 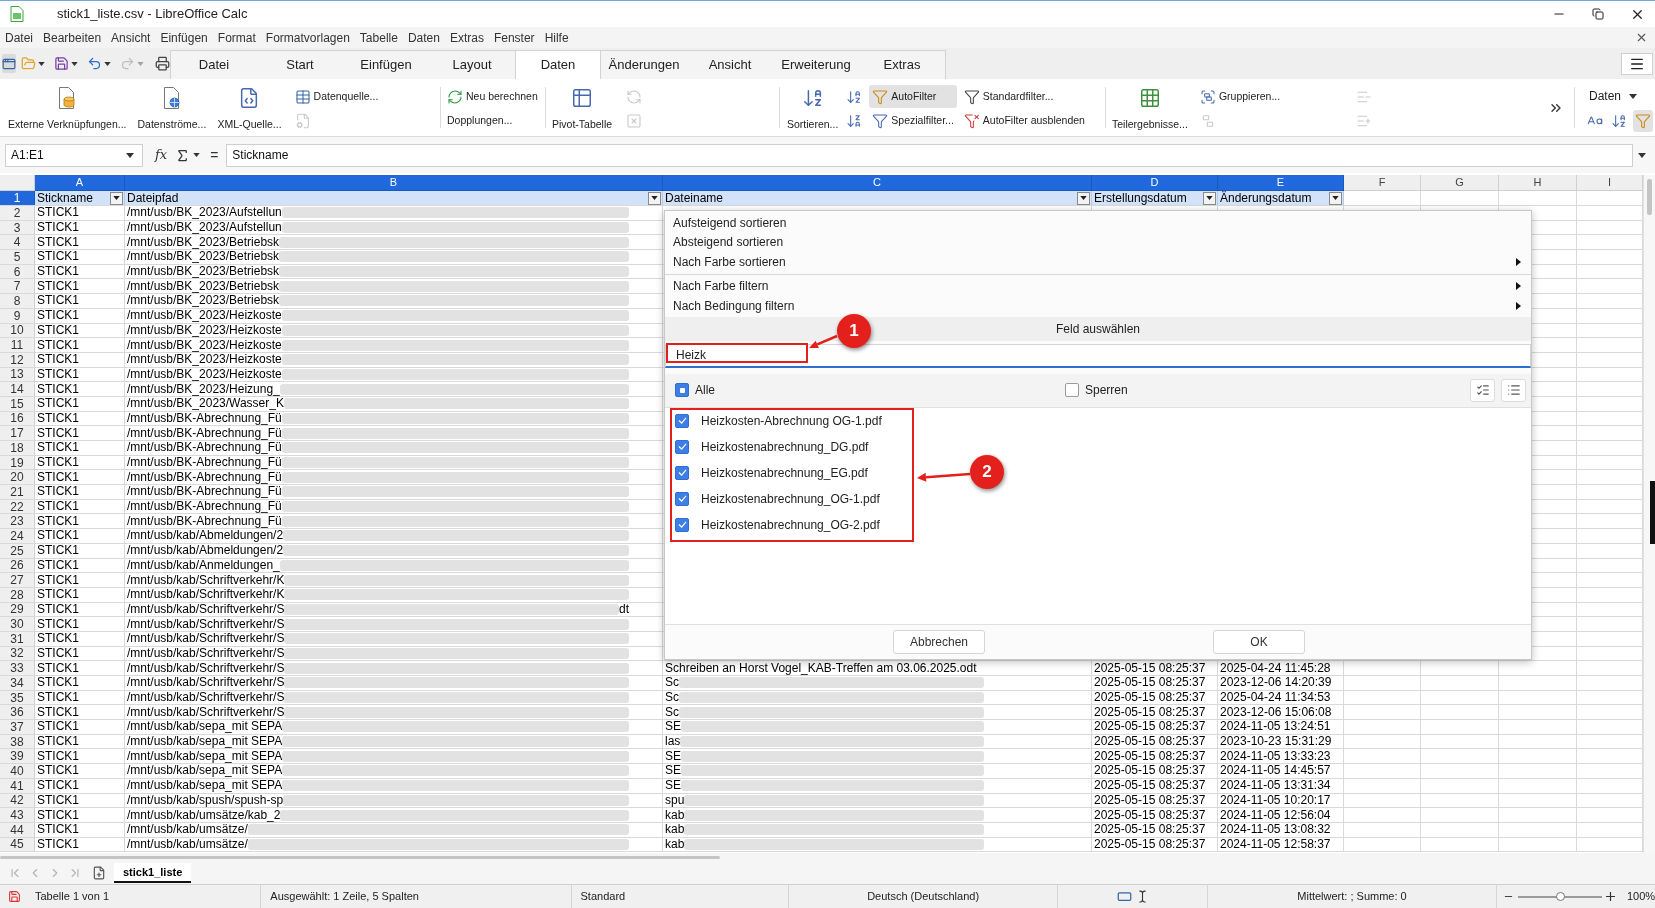 What do you see at coordinates (816, 65) in the screenshot?
I see `ribbon-tab: Erweiterung` at bounding box center [816, 65].